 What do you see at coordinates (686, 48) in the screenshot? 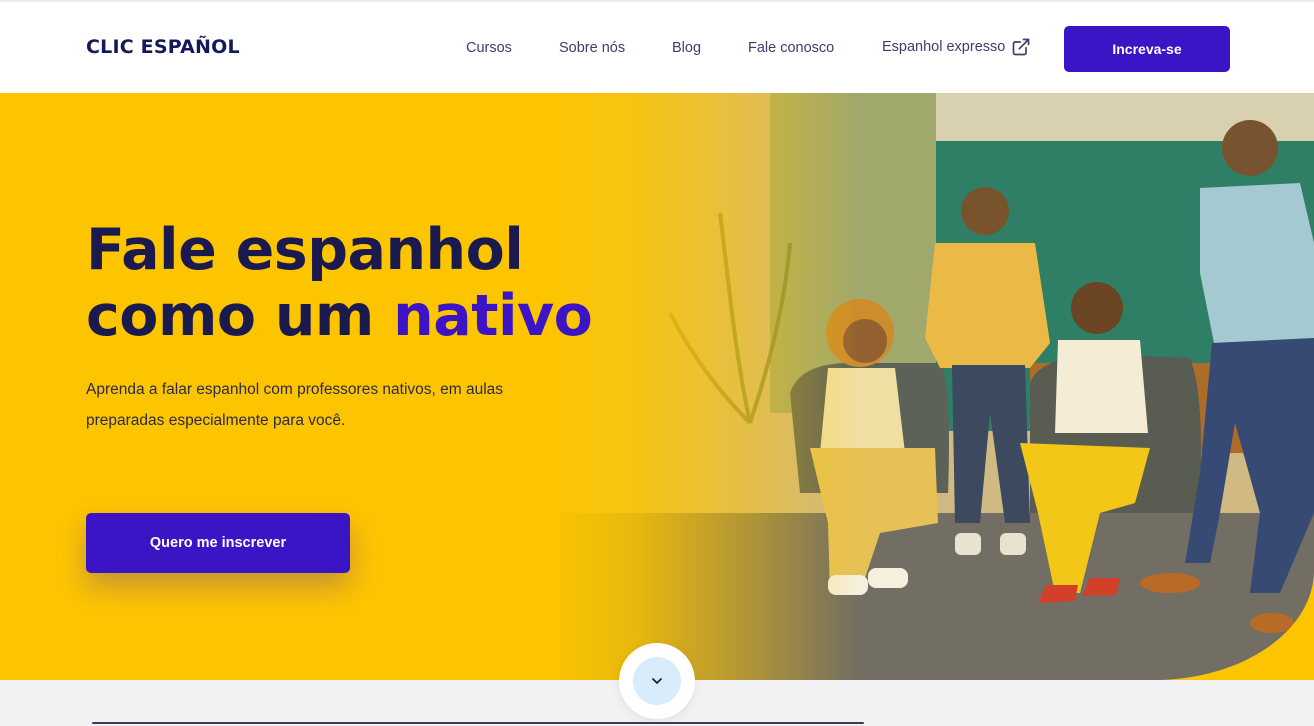
I see `nav-link-blog: Blog` at bounding box center [686, 48].